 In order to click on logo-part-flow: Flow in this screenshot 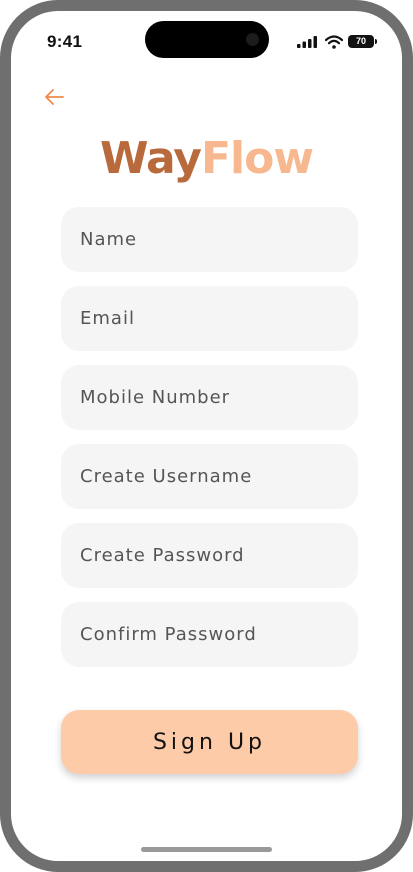, I will do `click(257, 158)`.